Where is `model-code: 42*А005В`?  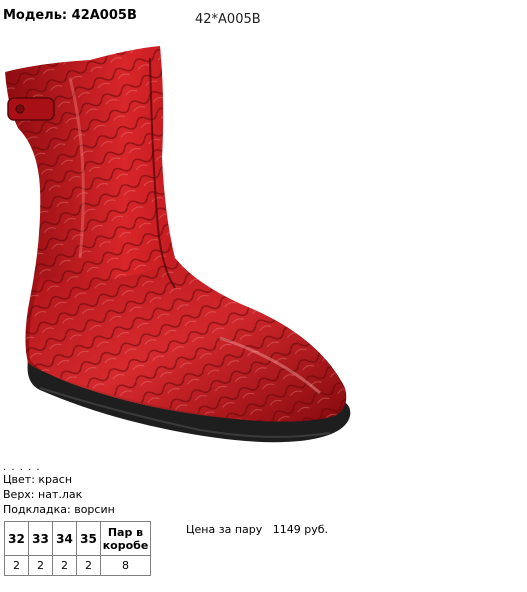 model-code: 42*А005В is located at coordinates (228, 19).